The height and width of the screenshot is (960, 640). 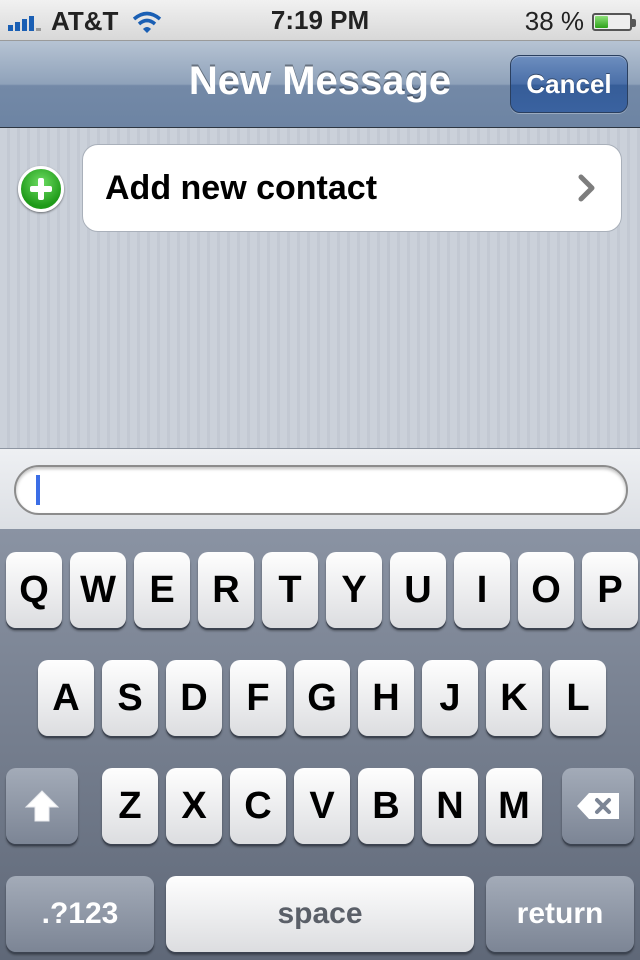 I want to click on delete-icon, so click(x=598, y=806).